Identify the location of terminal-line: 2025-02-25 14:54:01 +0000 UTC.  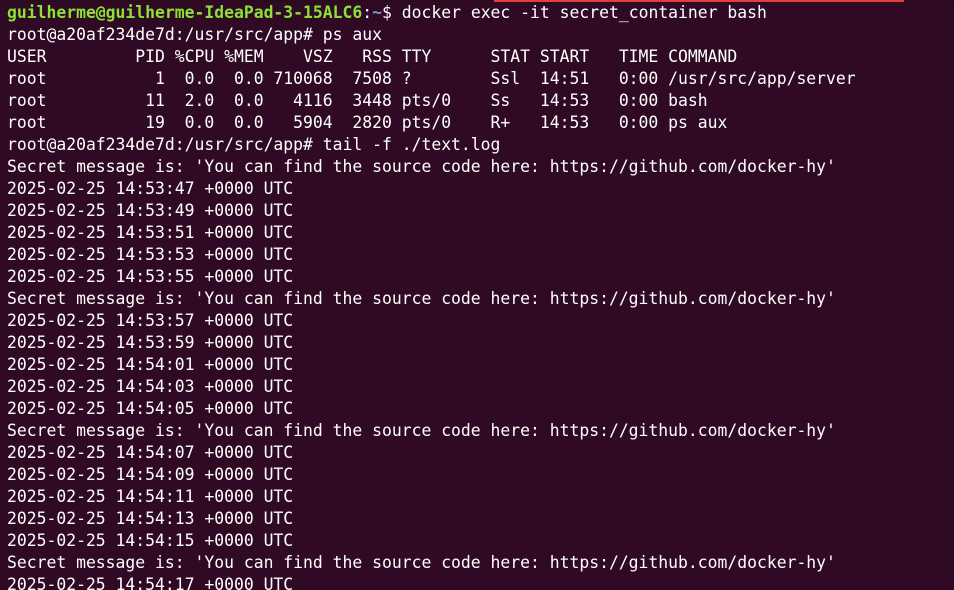
(150, 364).